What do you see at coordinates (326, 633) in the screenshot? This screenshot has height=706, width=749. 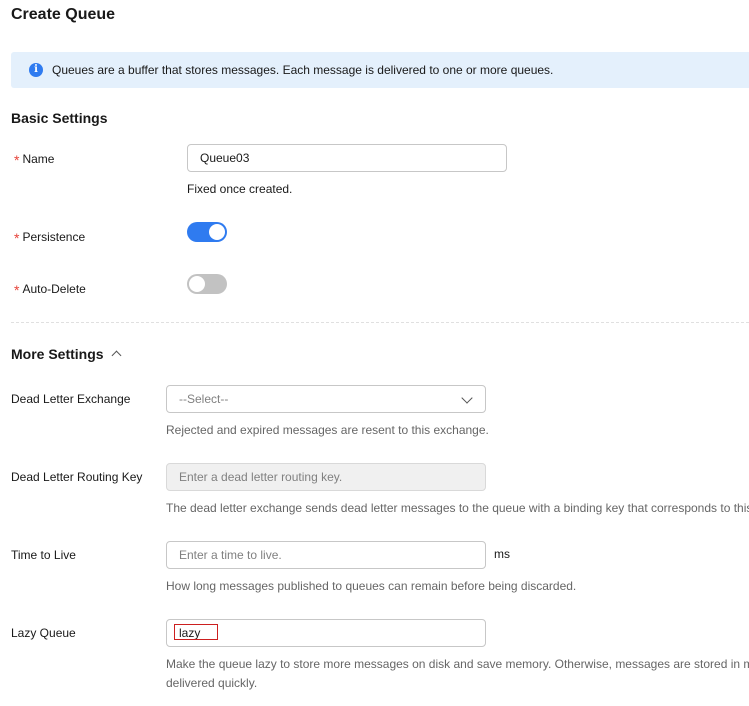 I see `lazy-queue-input` at bounding box center [326, 633].